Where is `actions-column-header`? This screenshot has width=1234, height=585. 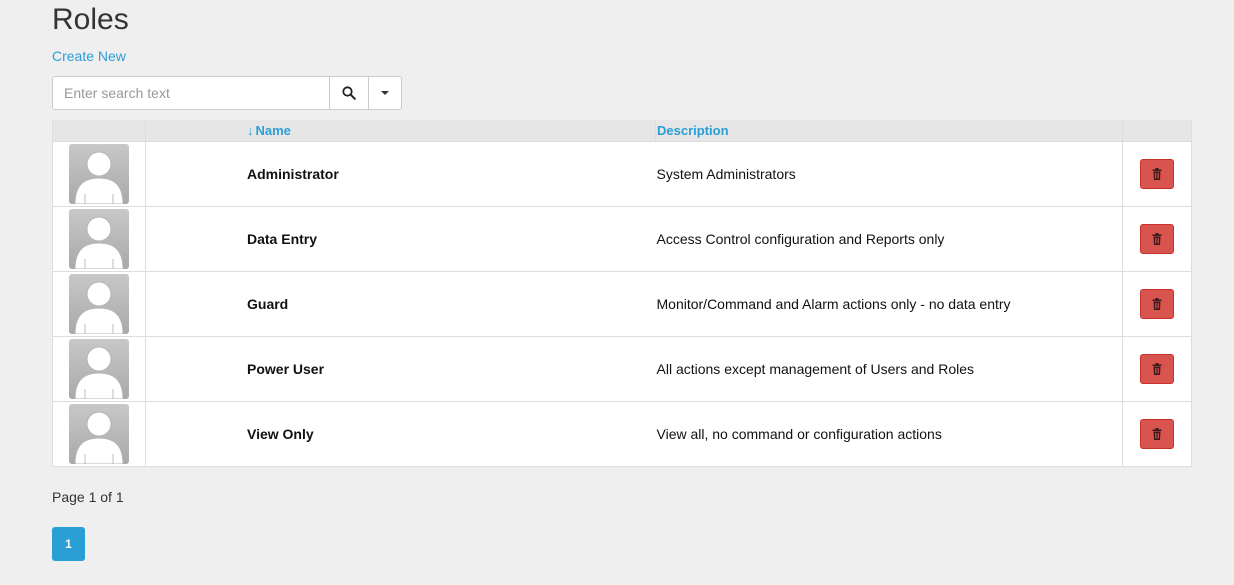 actions-column-header is located at coordinates (1157, 131).